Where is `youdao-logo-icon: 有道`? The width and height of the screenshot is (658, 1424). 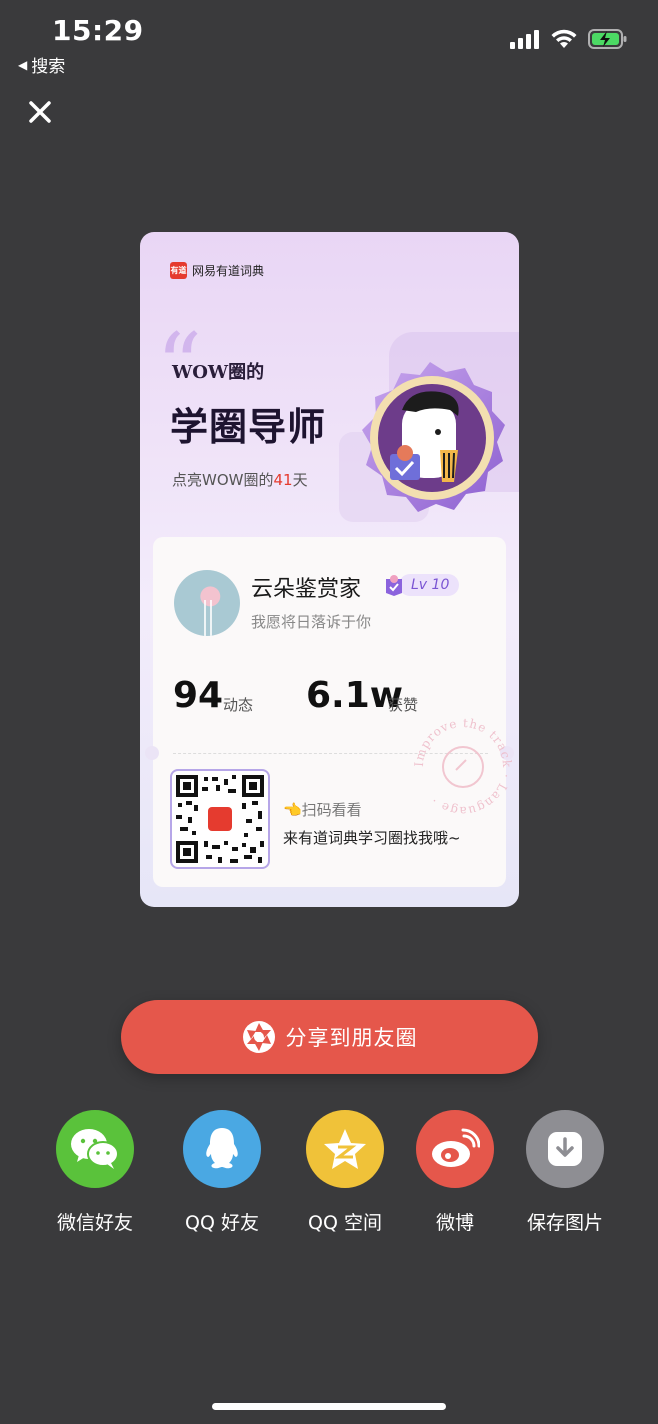
youdao-logo-icon: 有道 is located at coordinates (178, 270).